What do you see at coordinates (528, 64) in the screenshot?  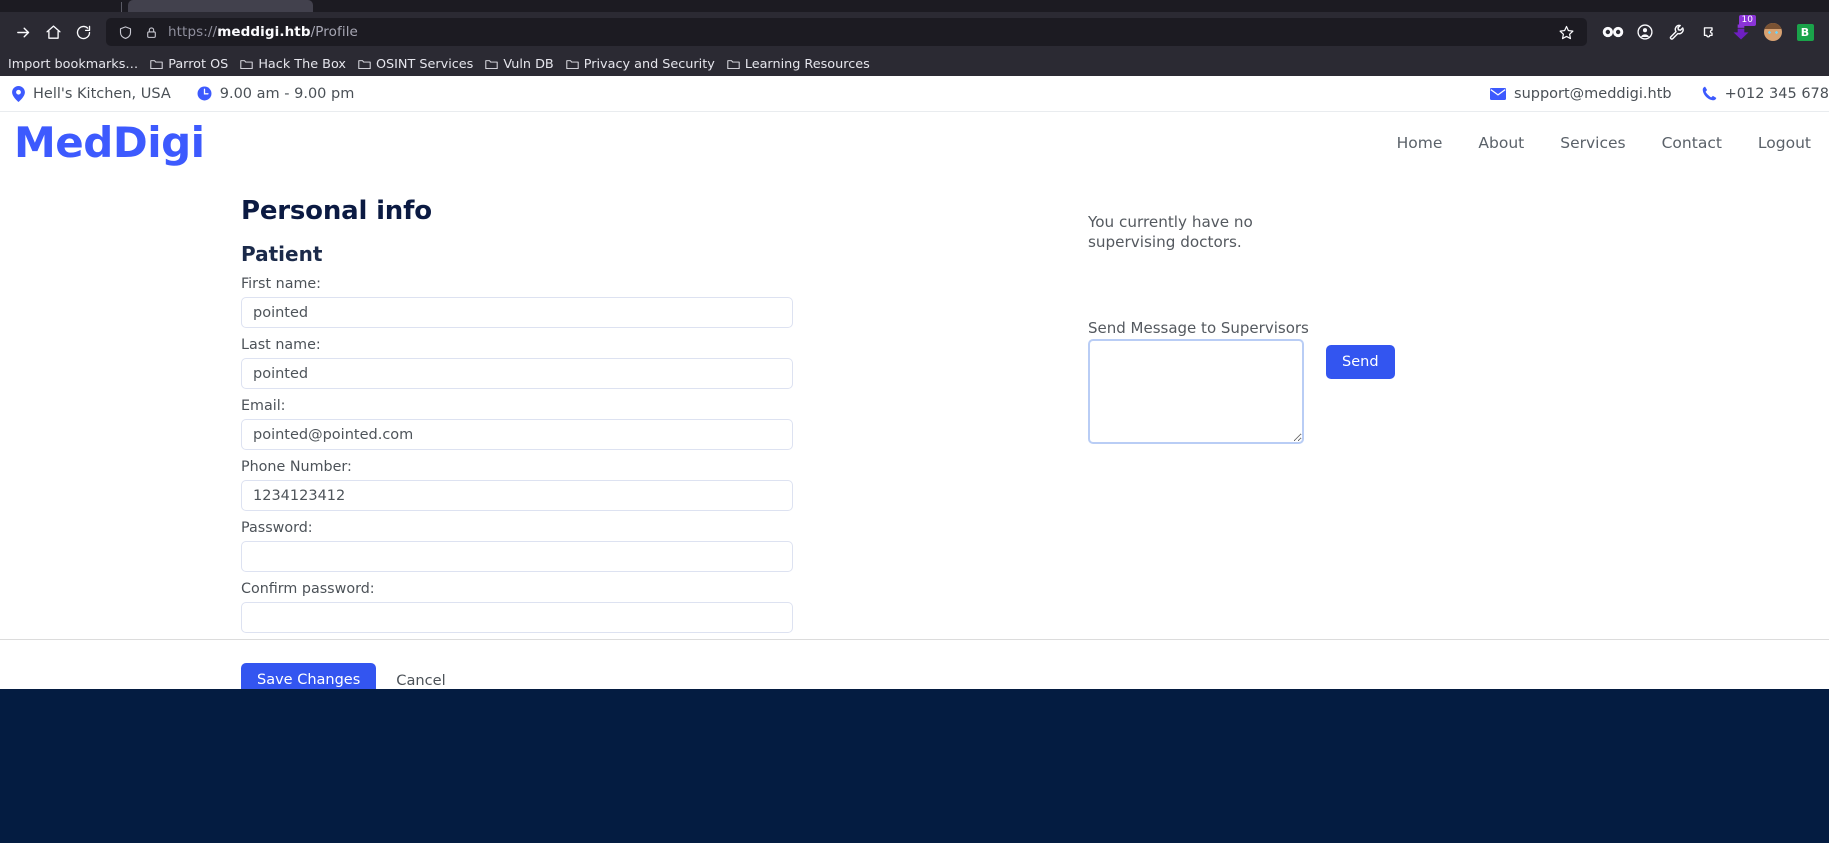 I see `bookmark-label: Vuln DB` at bounding box center [528, 64].